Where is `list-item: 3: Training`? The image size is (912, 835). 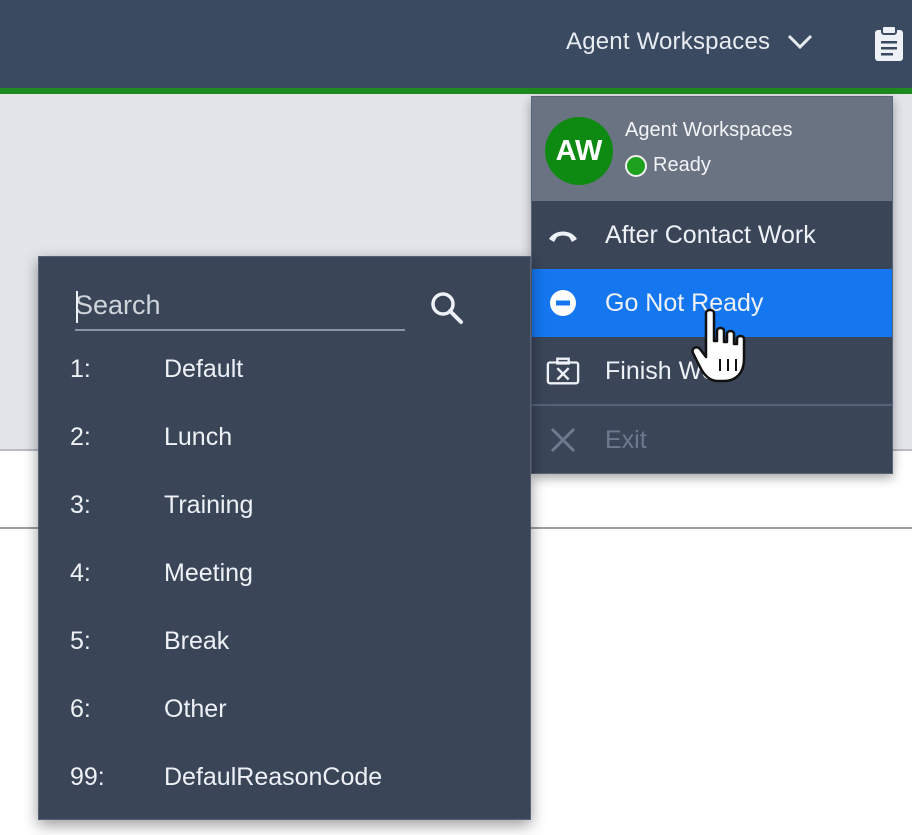
list-item: 3: Training is located at coordinates (284, 505).